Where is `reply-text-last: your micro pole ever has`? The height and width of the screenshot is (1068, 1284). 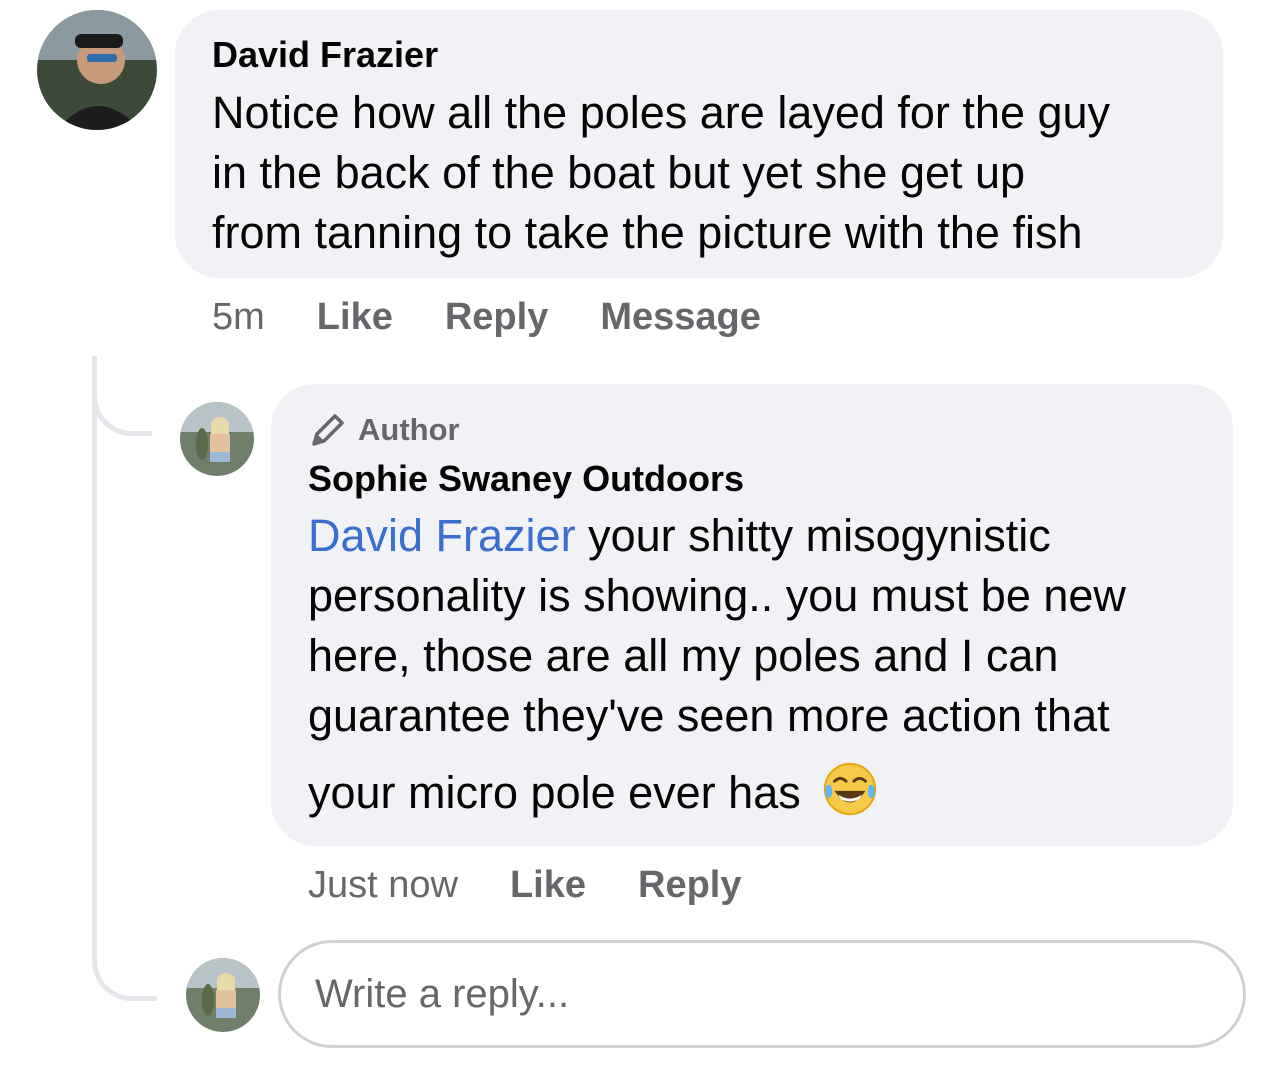 reply-text-last: your micro pole ever has is located at coordinates (554, 792).